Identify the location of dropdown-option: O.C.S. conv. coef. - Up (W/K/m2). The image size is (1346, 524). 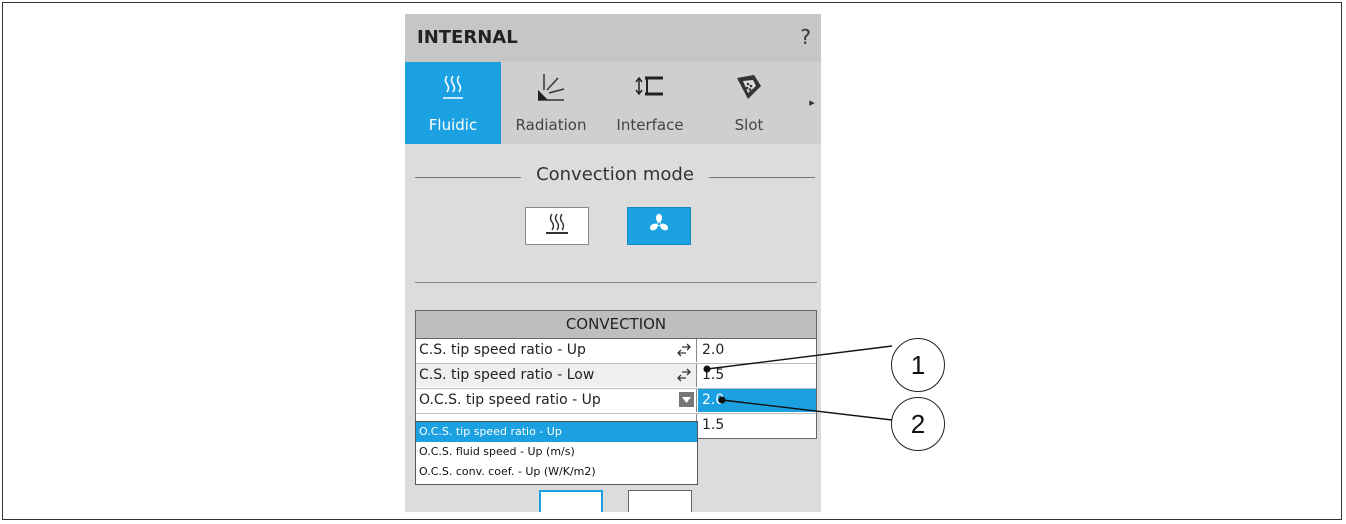
(556, 472).